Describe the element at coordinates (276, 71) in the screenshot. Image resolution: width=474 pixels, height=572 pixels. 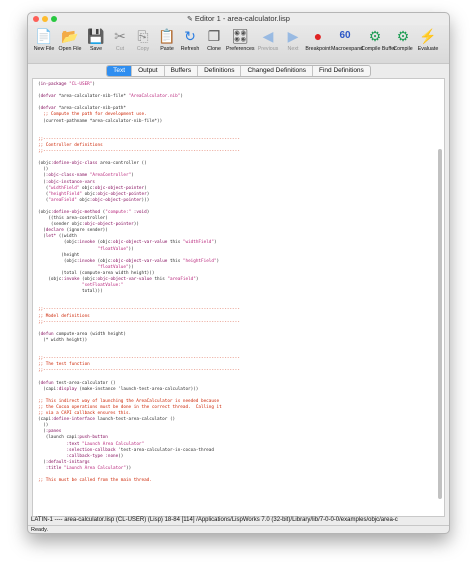
I see `tab-changed-definitions: Changed Definitions` at that location.